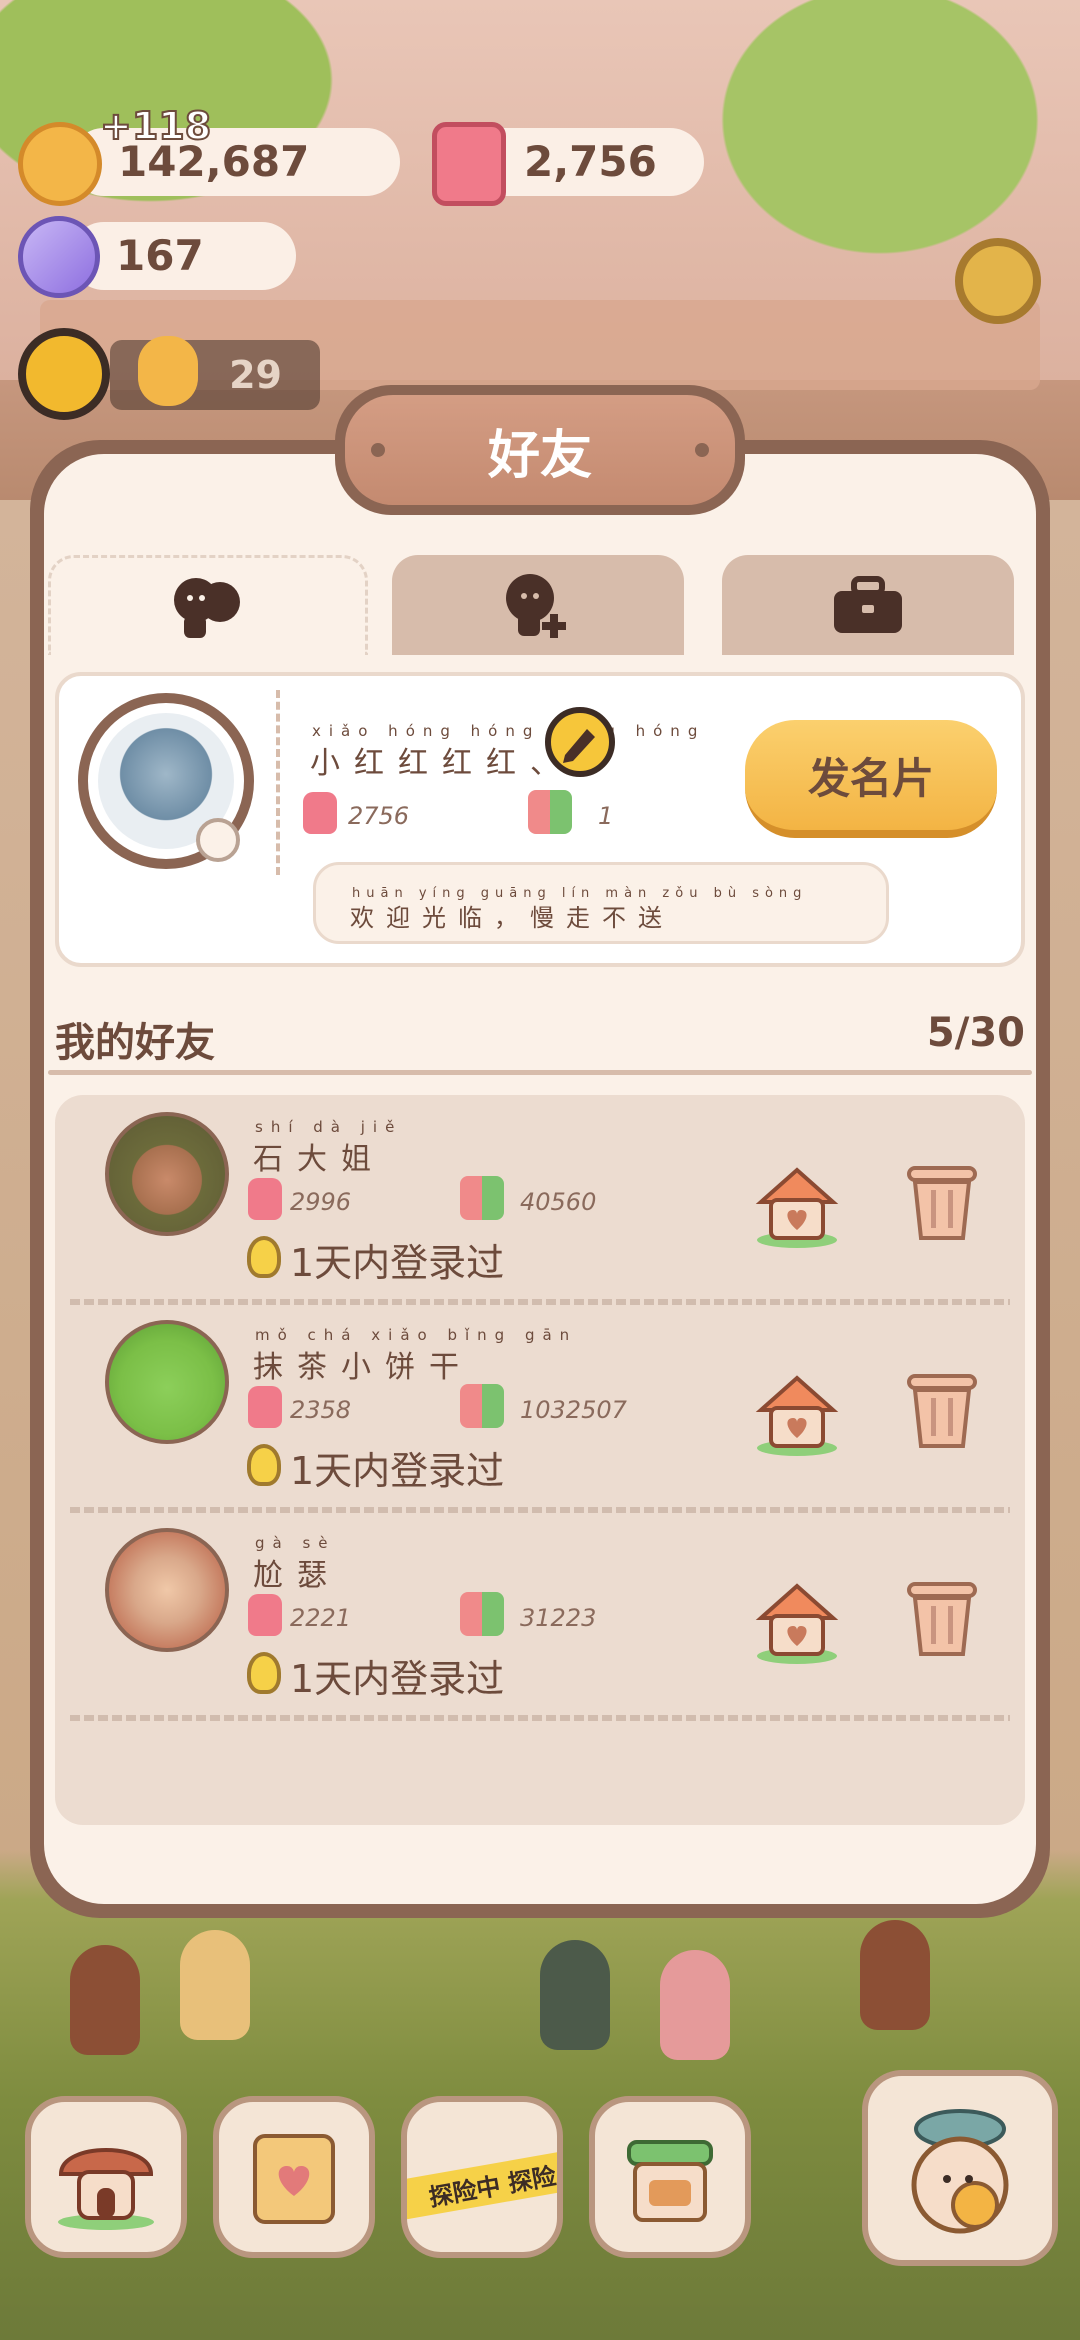  What do you see at coordinates (321, 1202) in the screenshot?
I see `friend-candles: 2996` at bounding box center [321, 1202].